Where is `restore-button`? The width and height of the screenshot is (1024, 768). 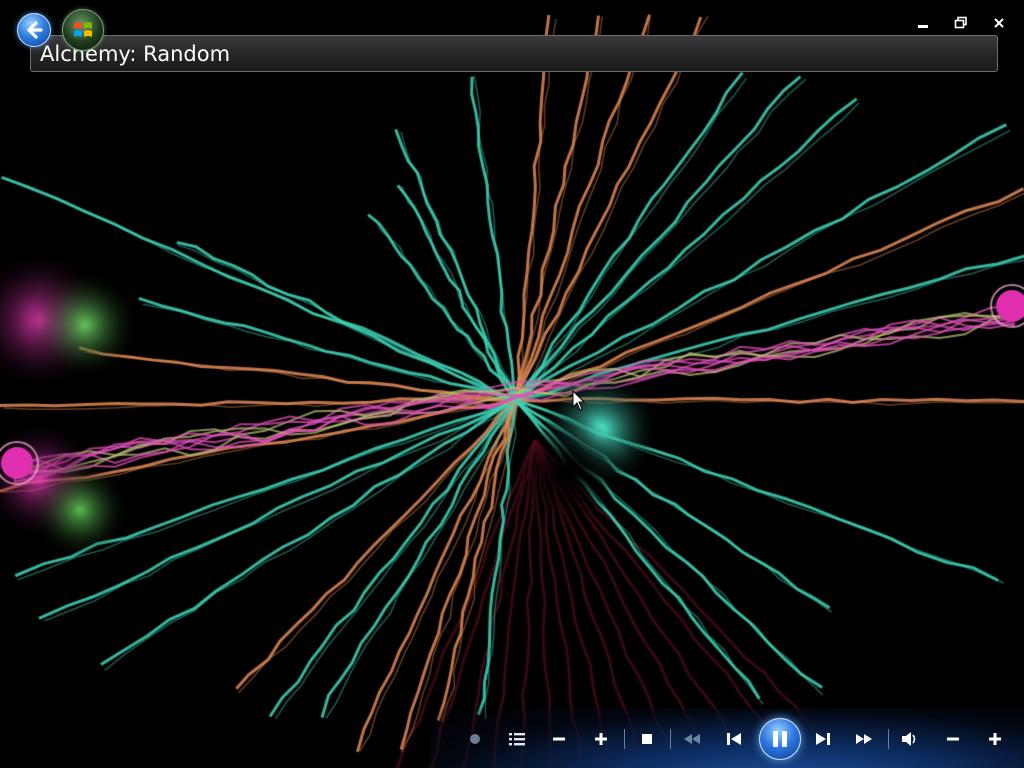
restore-button is located at coordinates (961, 23).